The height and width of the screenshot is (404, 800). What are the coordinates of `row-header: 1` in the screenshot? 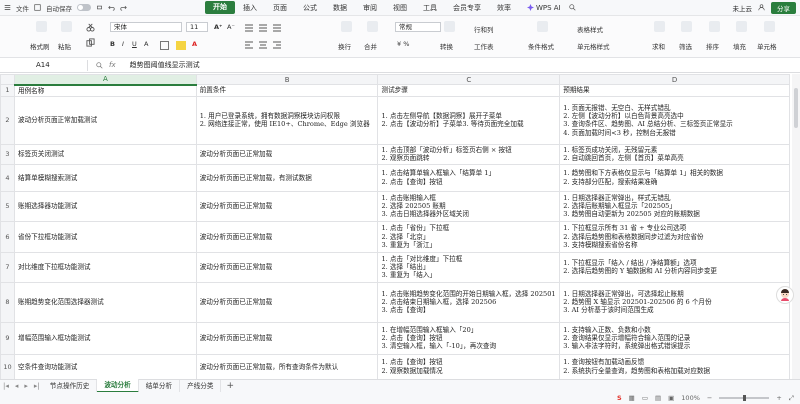 It's located at (7, 90).